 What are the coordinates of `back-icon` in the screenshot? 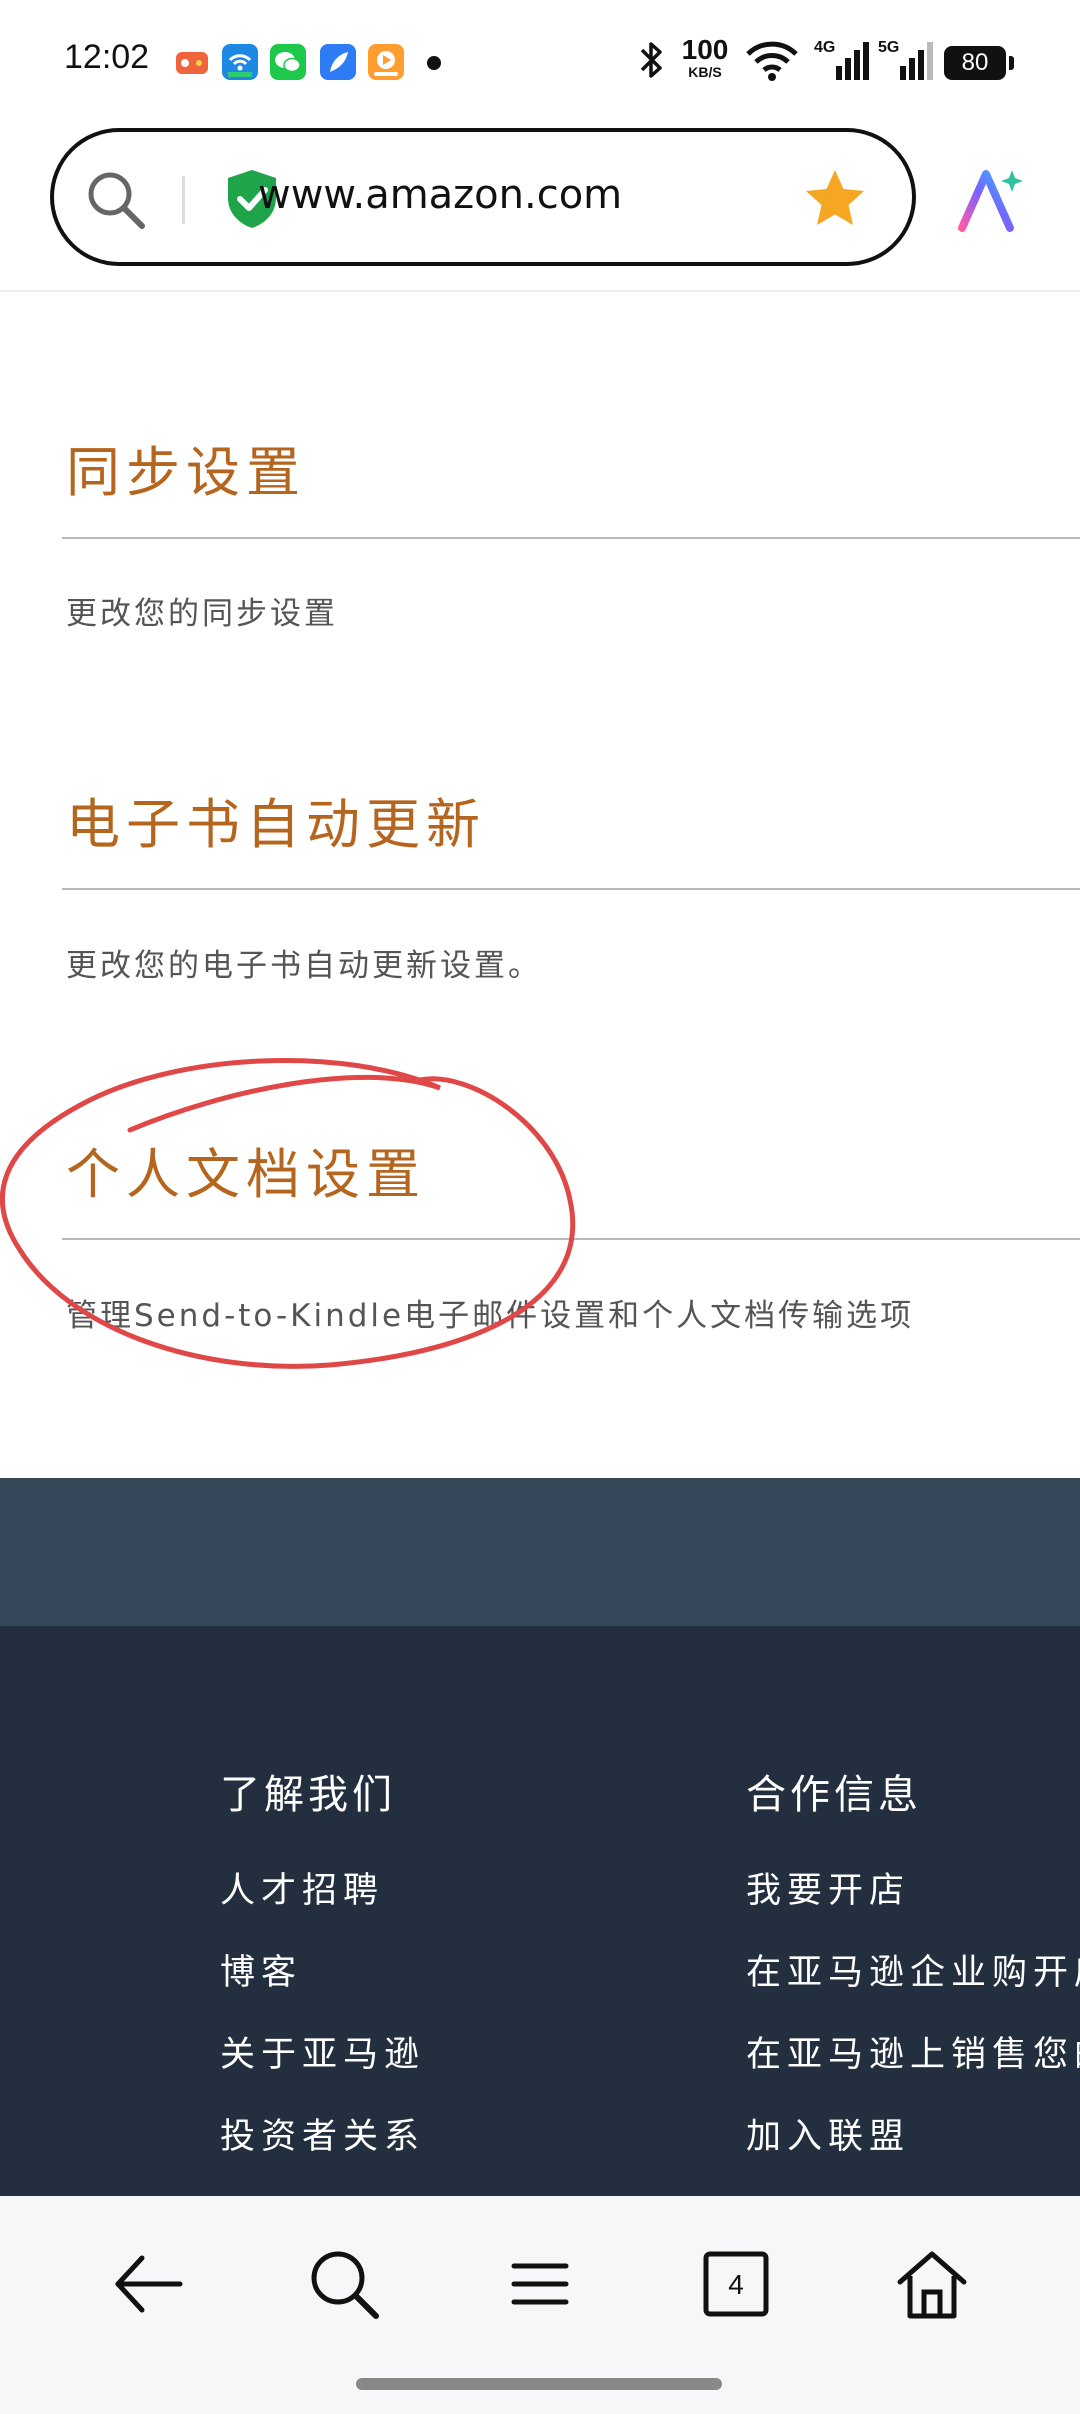 It's located at (148, 2284).